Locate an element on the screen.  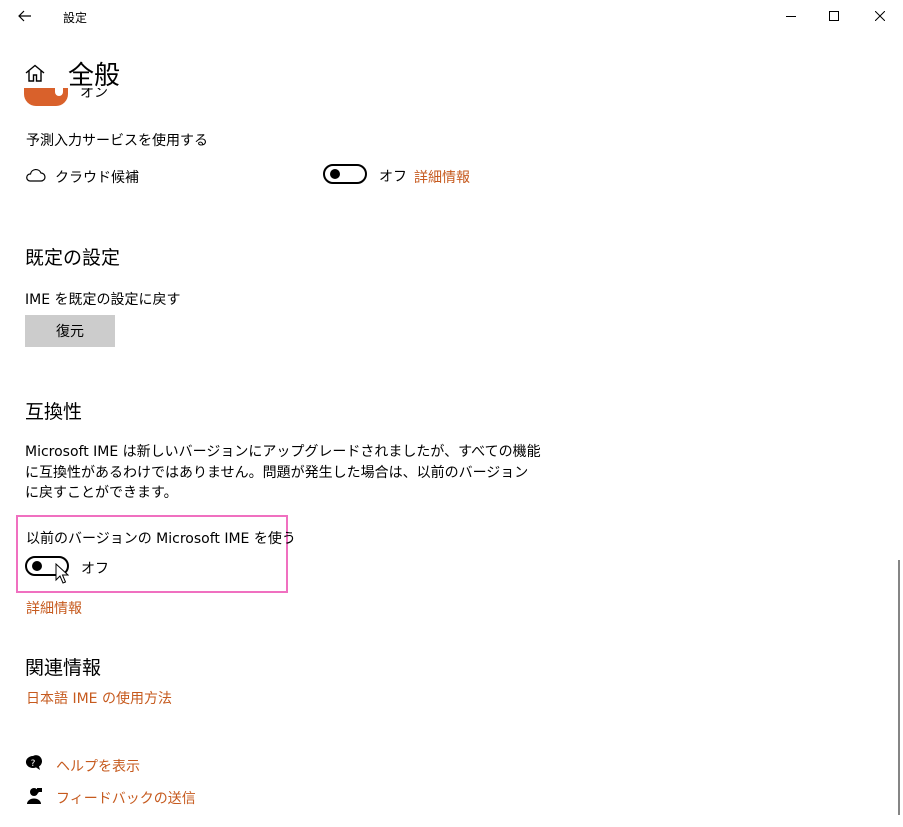
feedback-icon is located at coordinates (34, 796).